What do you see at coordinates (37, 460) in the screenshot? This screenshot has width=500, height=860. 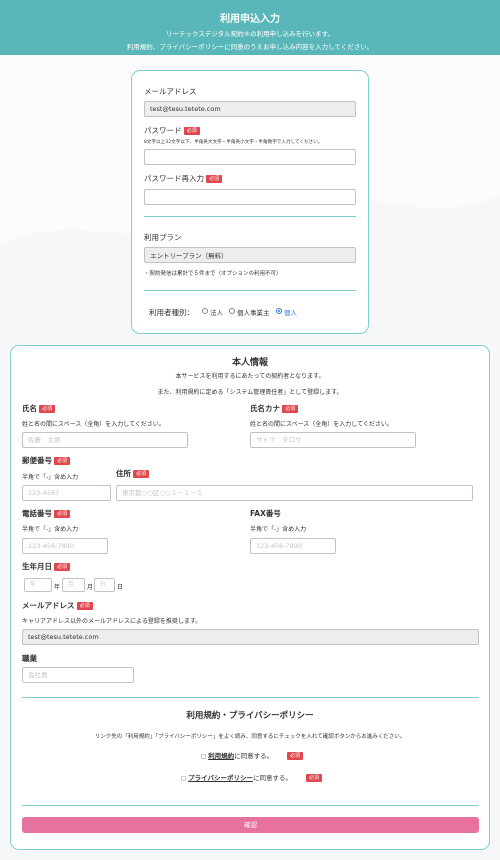 I see `postal-label: 郵便番号` at bounding box center [37, 460].